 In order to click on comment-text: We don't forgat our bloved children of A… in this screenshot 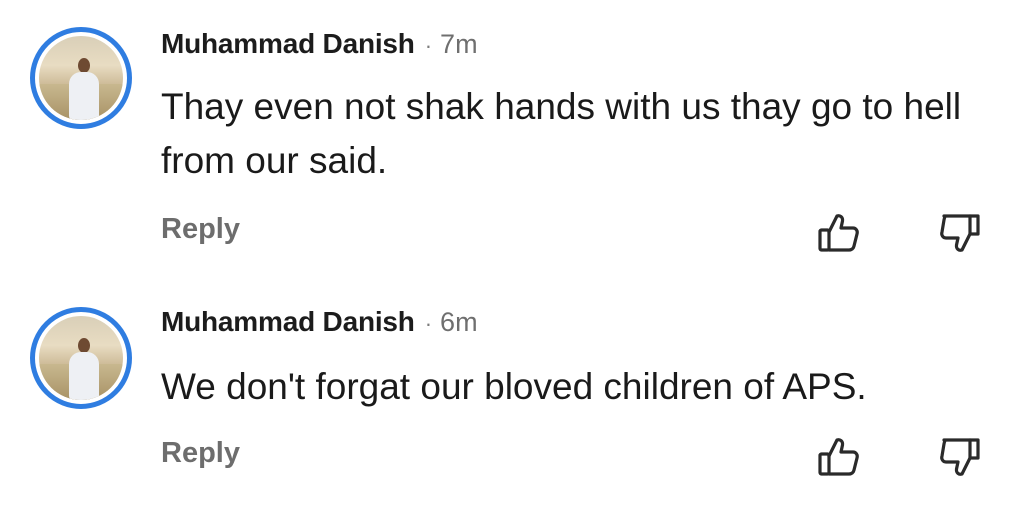, I will do `click(514, 386)`.